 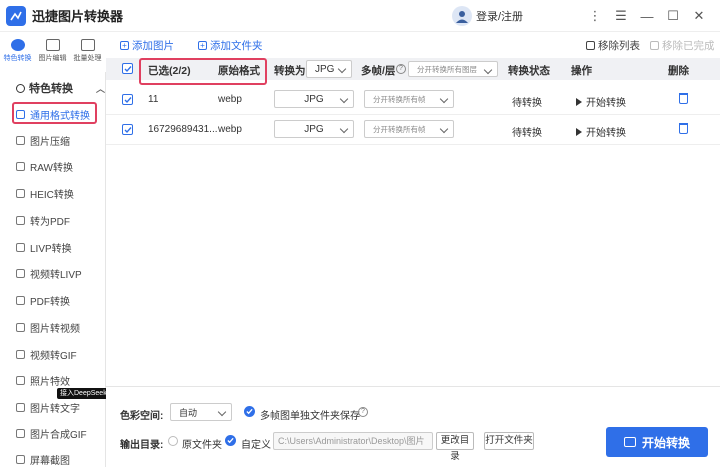 I want to click on effect-icon, so click(x=20, y=380).